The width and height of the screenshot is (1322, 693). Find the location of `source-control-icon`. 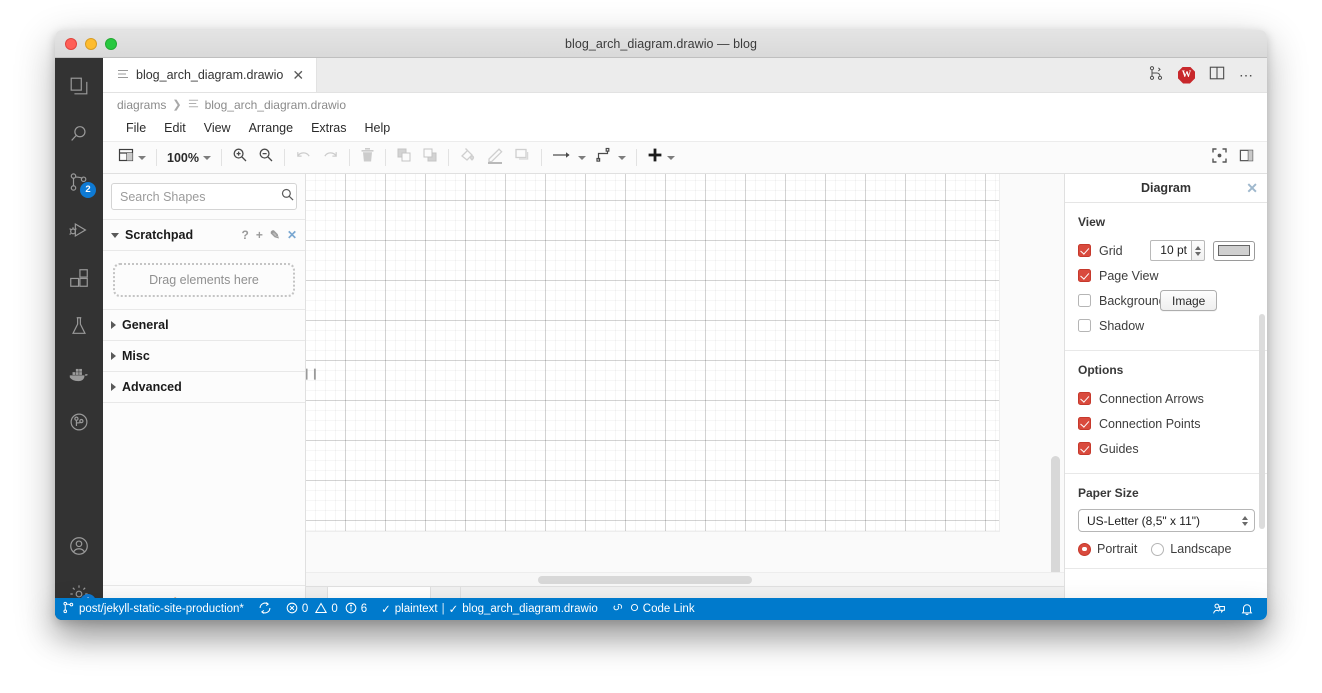

source-control-icon is located at coordinates (68, 609).